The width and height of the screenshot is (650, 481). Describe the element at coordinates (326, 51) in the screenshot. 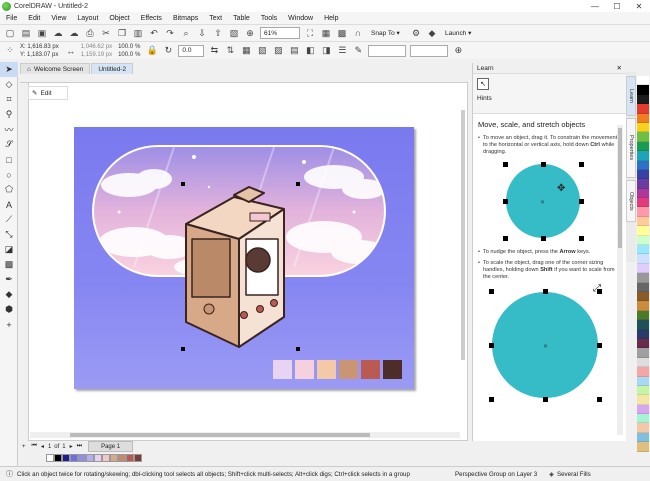

I see `to-back-icon: ◨` at that location.